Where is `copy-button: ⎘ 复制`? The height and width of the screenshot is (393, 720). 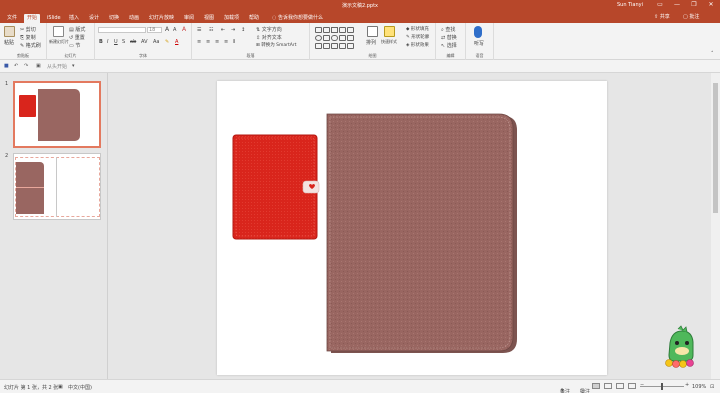 copy-button: ⎘ 复制 is located at coordinates (28, 37).